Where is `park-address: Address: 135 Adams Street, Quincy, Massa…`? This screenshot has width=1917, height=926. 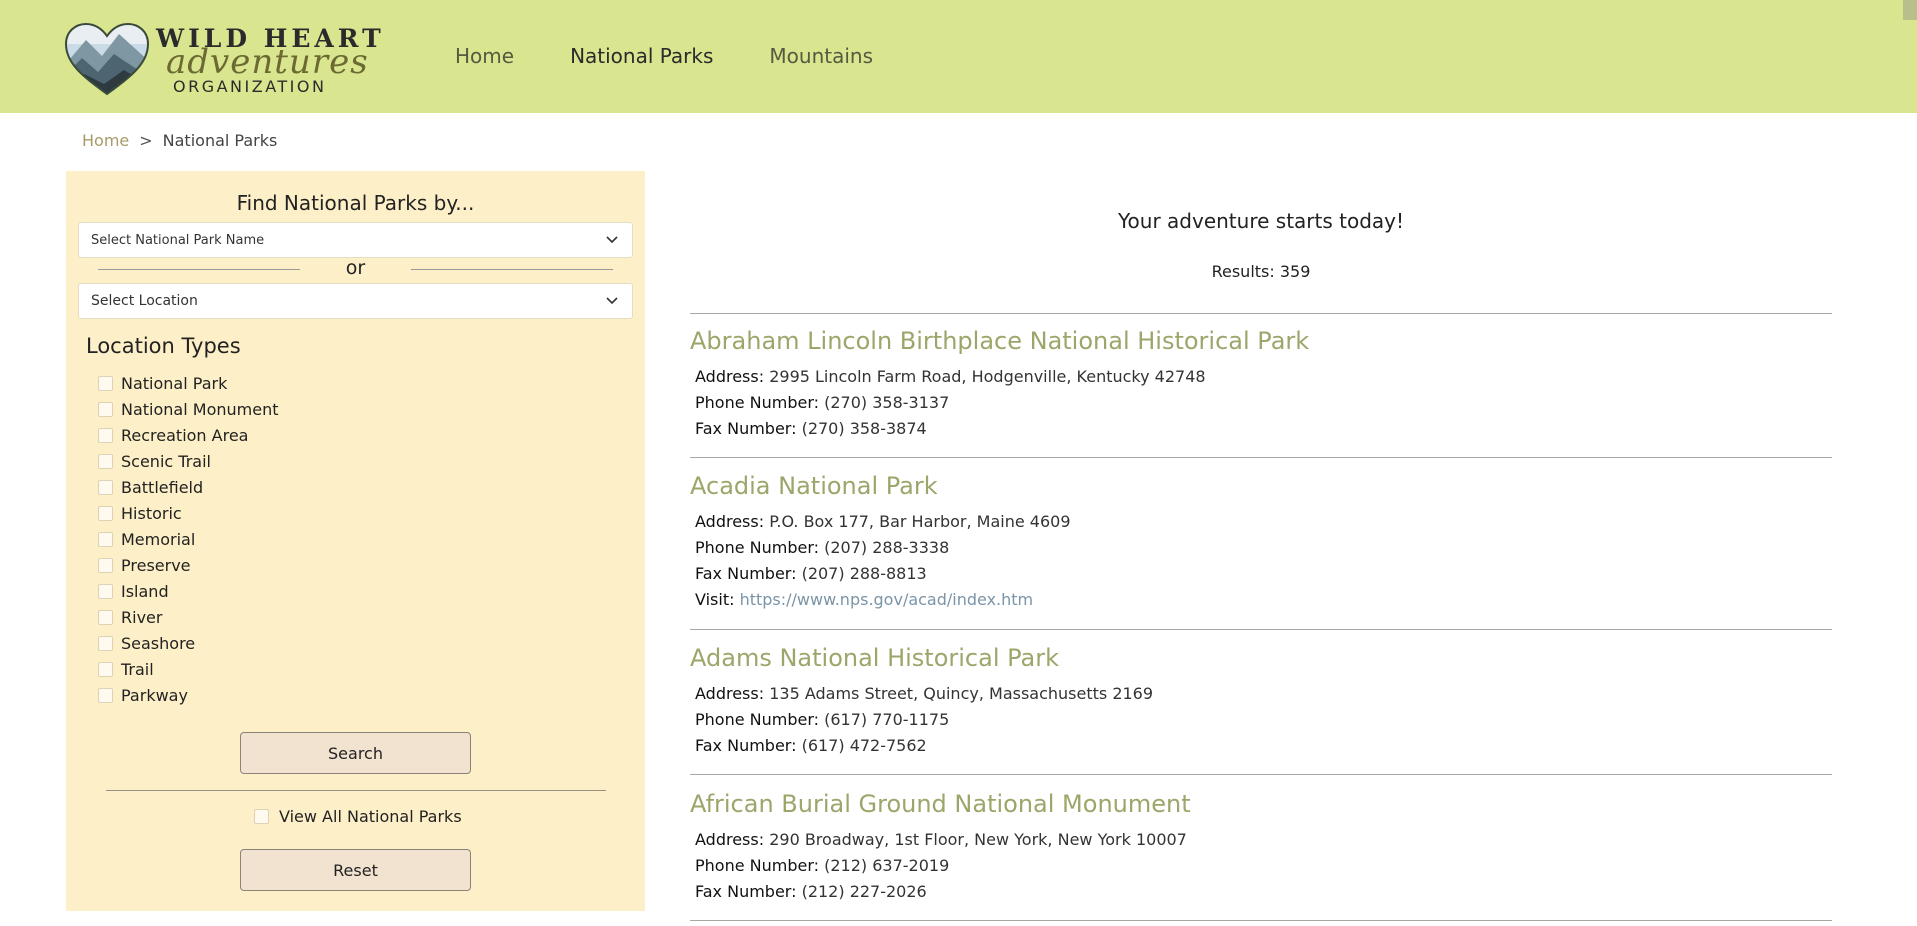 park-address: Address: 135 Adams Street, Quincy, Massa… is located at coordinates (924, 693).